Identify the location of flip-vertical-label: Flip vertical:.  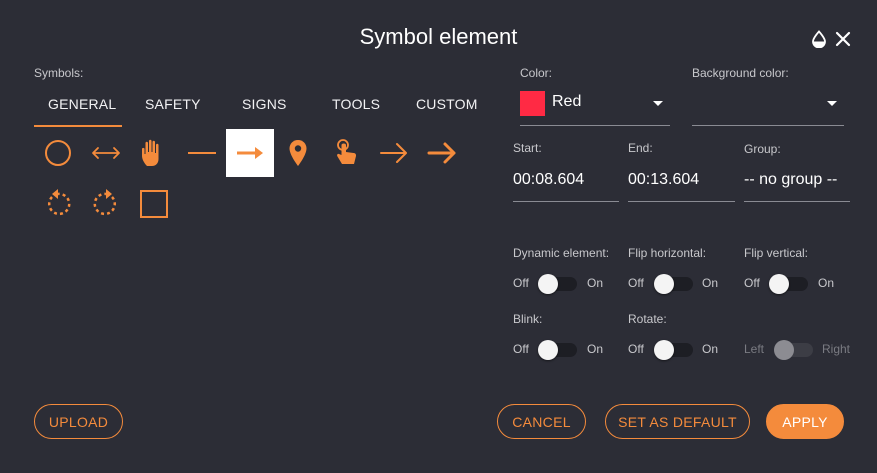
(776, 253).